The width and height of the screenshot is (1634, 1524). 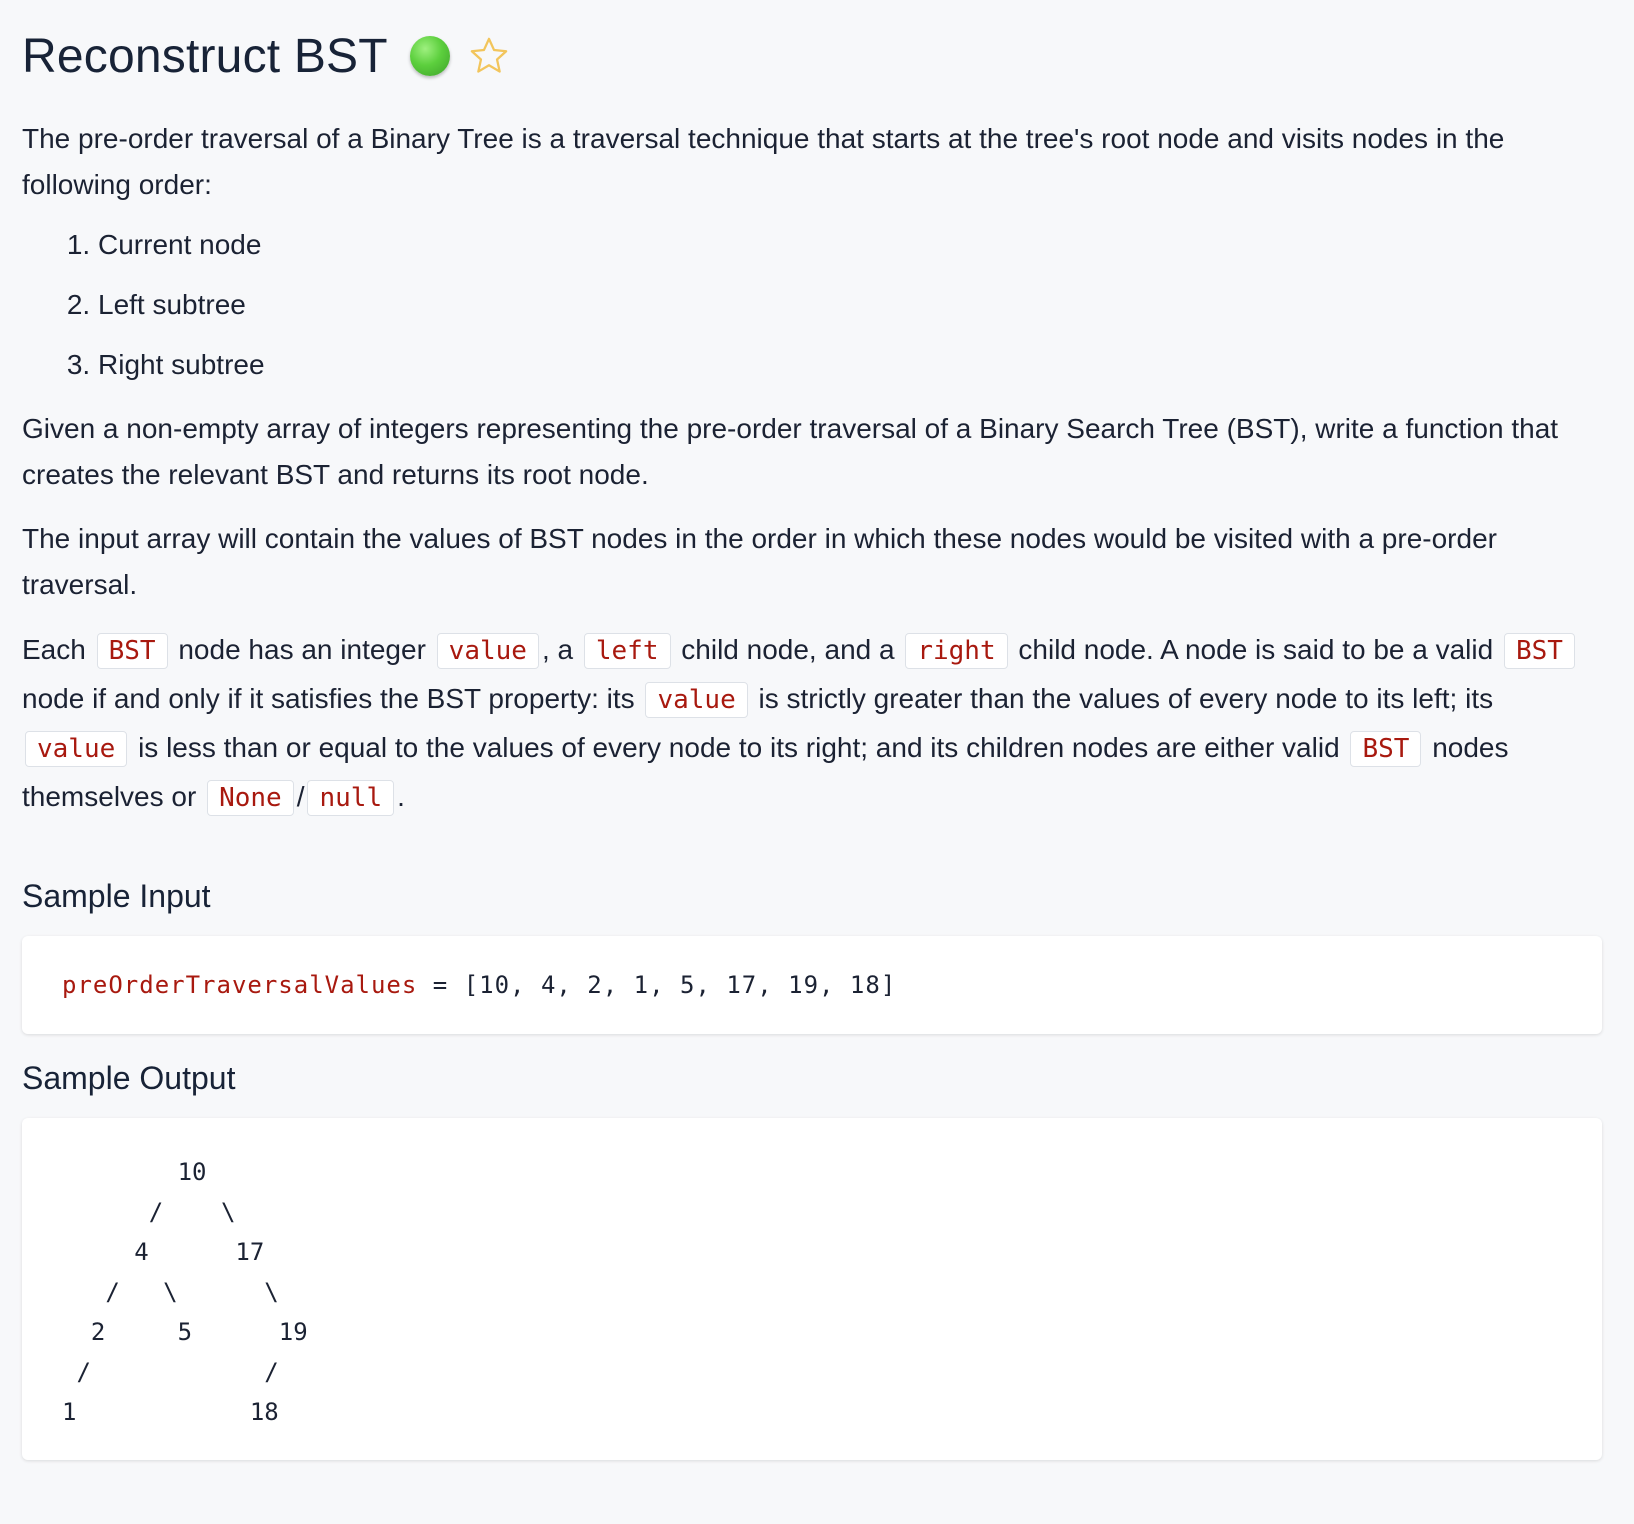 I want to click on list-item: Right subtree, so click(x=850, y=372).